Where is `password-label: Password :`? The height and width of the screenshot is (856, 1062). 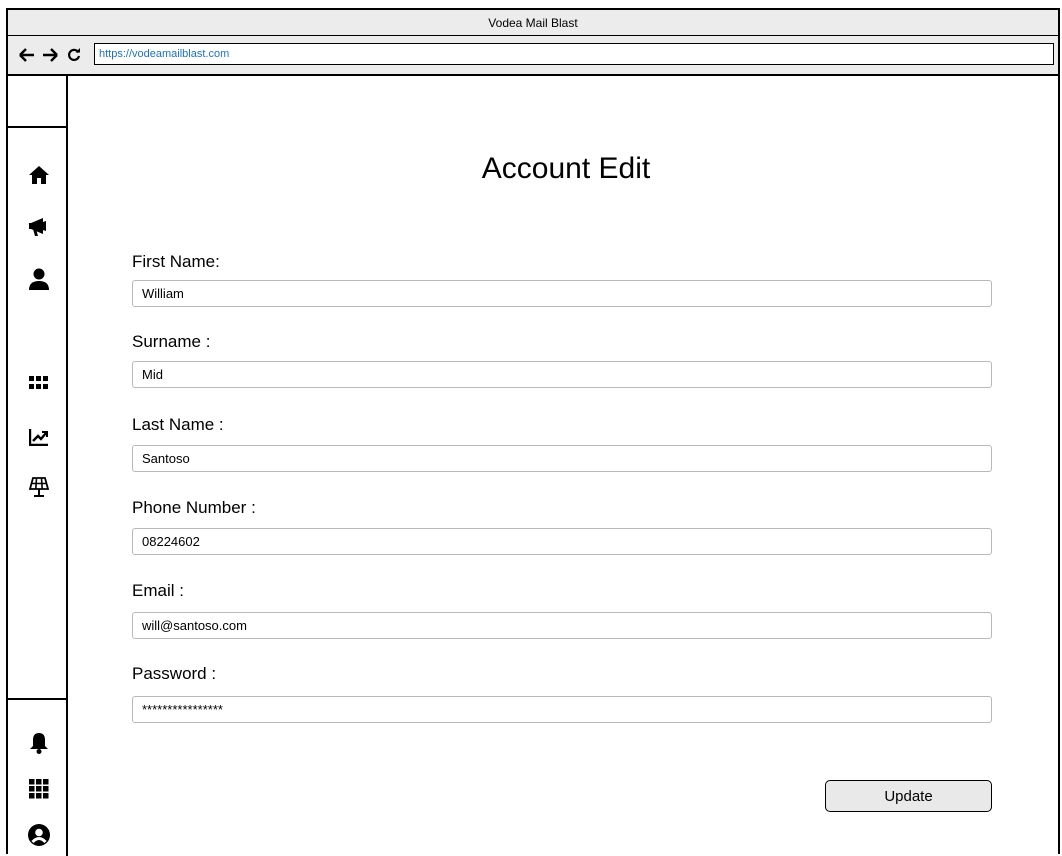
password-label: Password : is located at coordinates (174, 673).